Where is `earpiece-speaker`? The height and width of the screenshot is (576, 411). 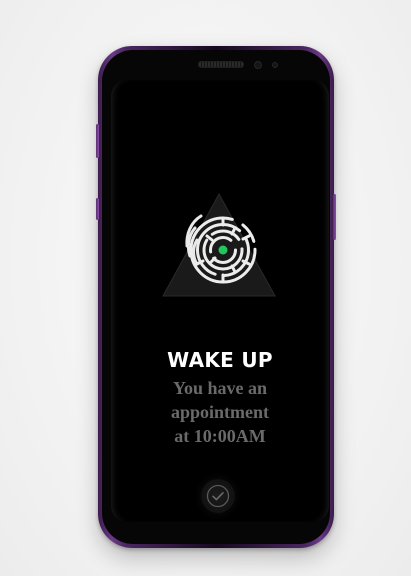
earpiece-speaker is located at coordinates (221, 64).